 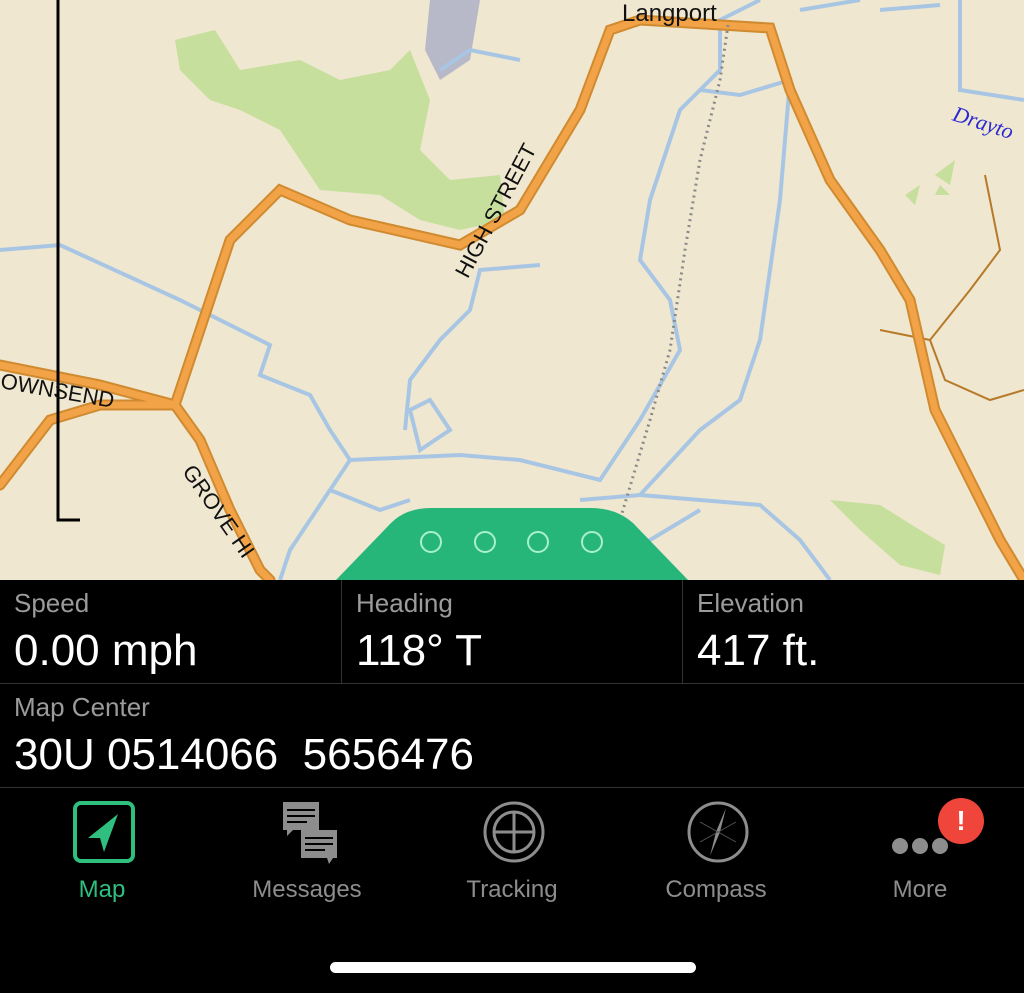 I want to click on elevation-value: 417 ft., so click(x=758, y=650).